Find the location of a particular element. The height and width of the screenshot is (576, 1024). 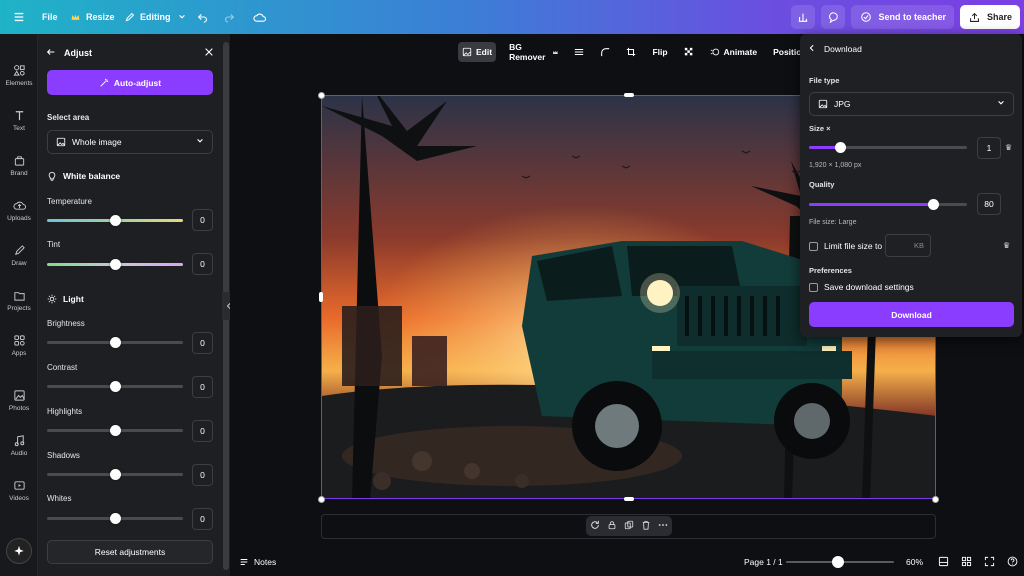

reset-adjustments-button: Reset adjustments is located at coordinates (130, 552).